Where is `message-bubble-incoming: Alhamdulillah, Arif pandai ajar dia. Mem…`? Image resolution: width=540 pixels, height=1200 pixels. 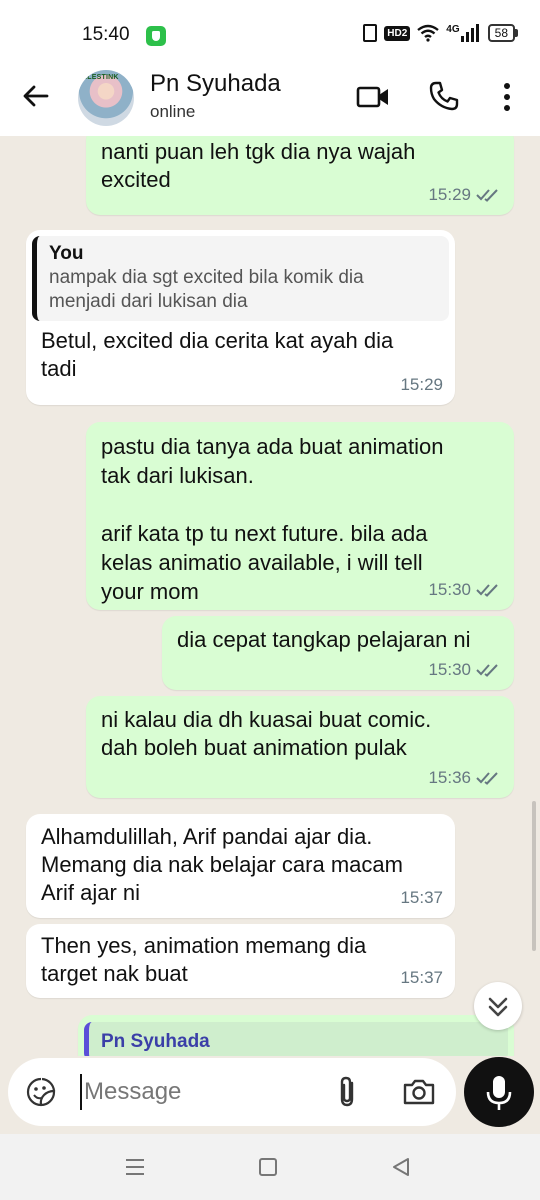 message-bubble-incoming: Alhamdulillah, Arif pandai ajar dia. Mem… is located at coordinates (240, 866).